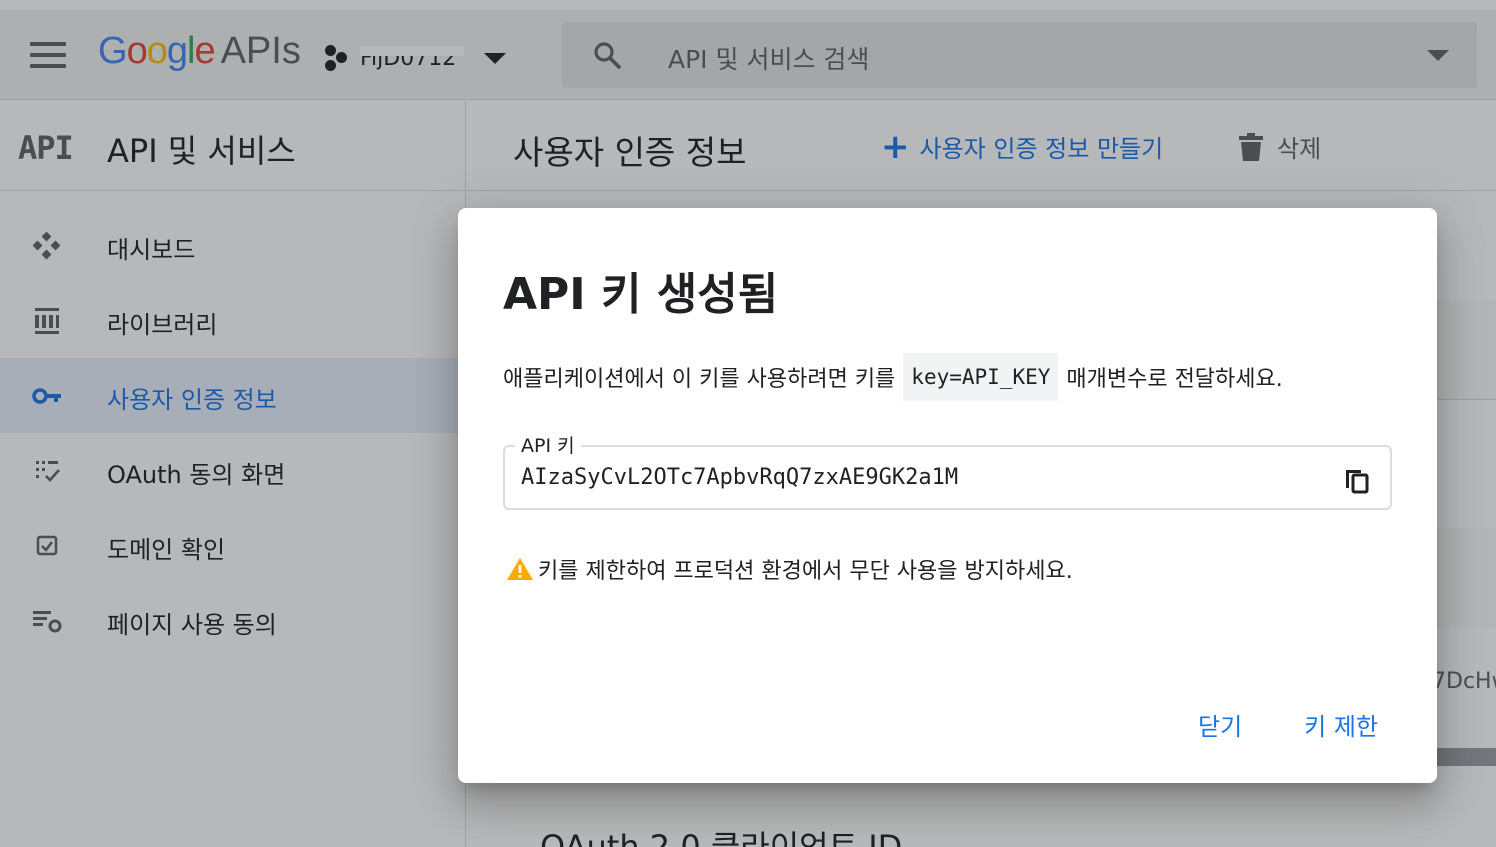 This screenshot has width=1496, height=847. I want to click on copy-icon, so click(1357, 479).